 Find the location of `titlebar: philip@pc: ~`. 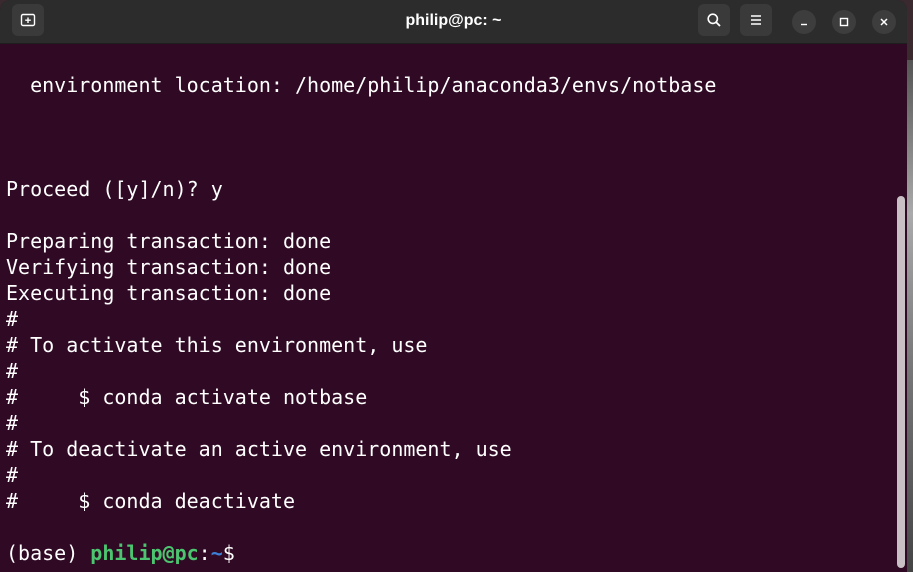

titlebar: philip@pc: ~ is located at coordinates (453, 22).